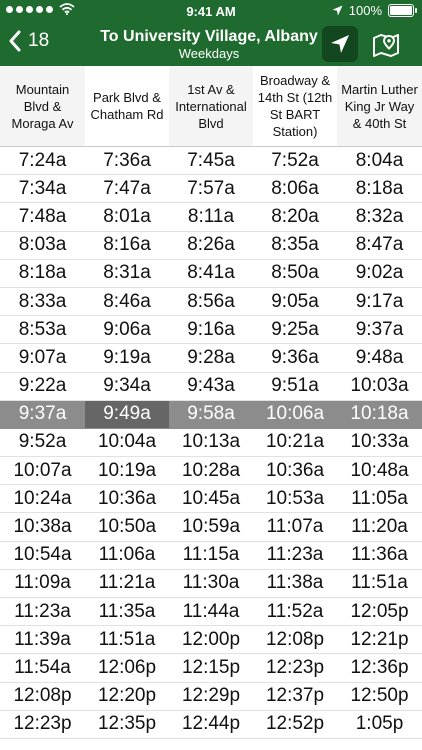 Image resolution: width=422 pixels, height=750 pixels. What do you see at coordinates (379, 216) in the screenshot?
I see `time-cell: 8:32a` at bounding box center [379, 216].